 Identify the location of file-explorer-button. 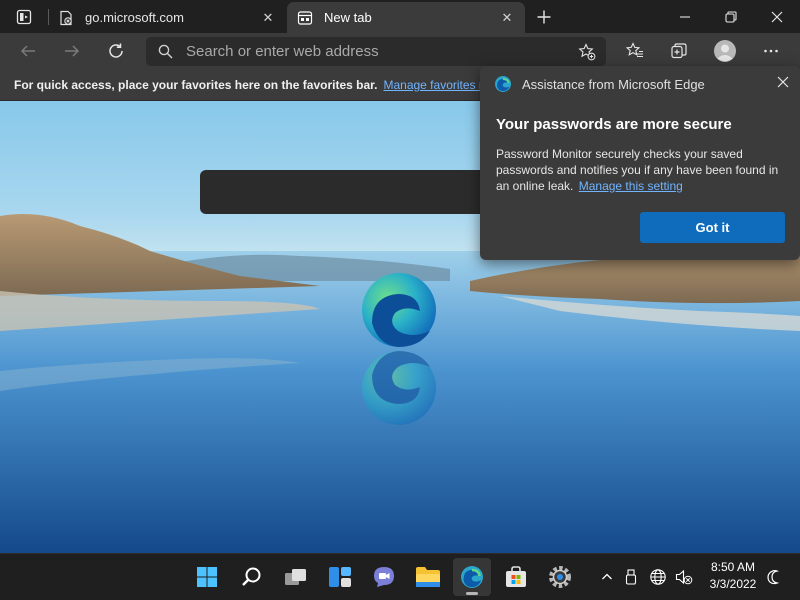
(428, 577).